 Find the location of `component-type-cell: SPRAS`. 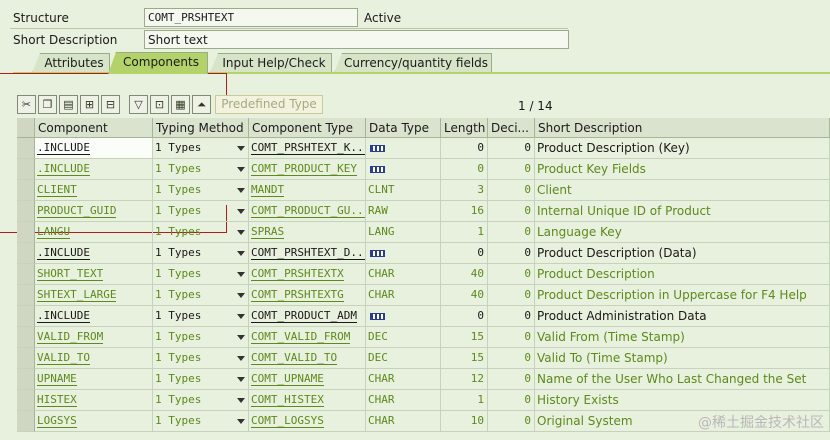

component-type-cell: SPRAS is located at coordinates (307, 232).